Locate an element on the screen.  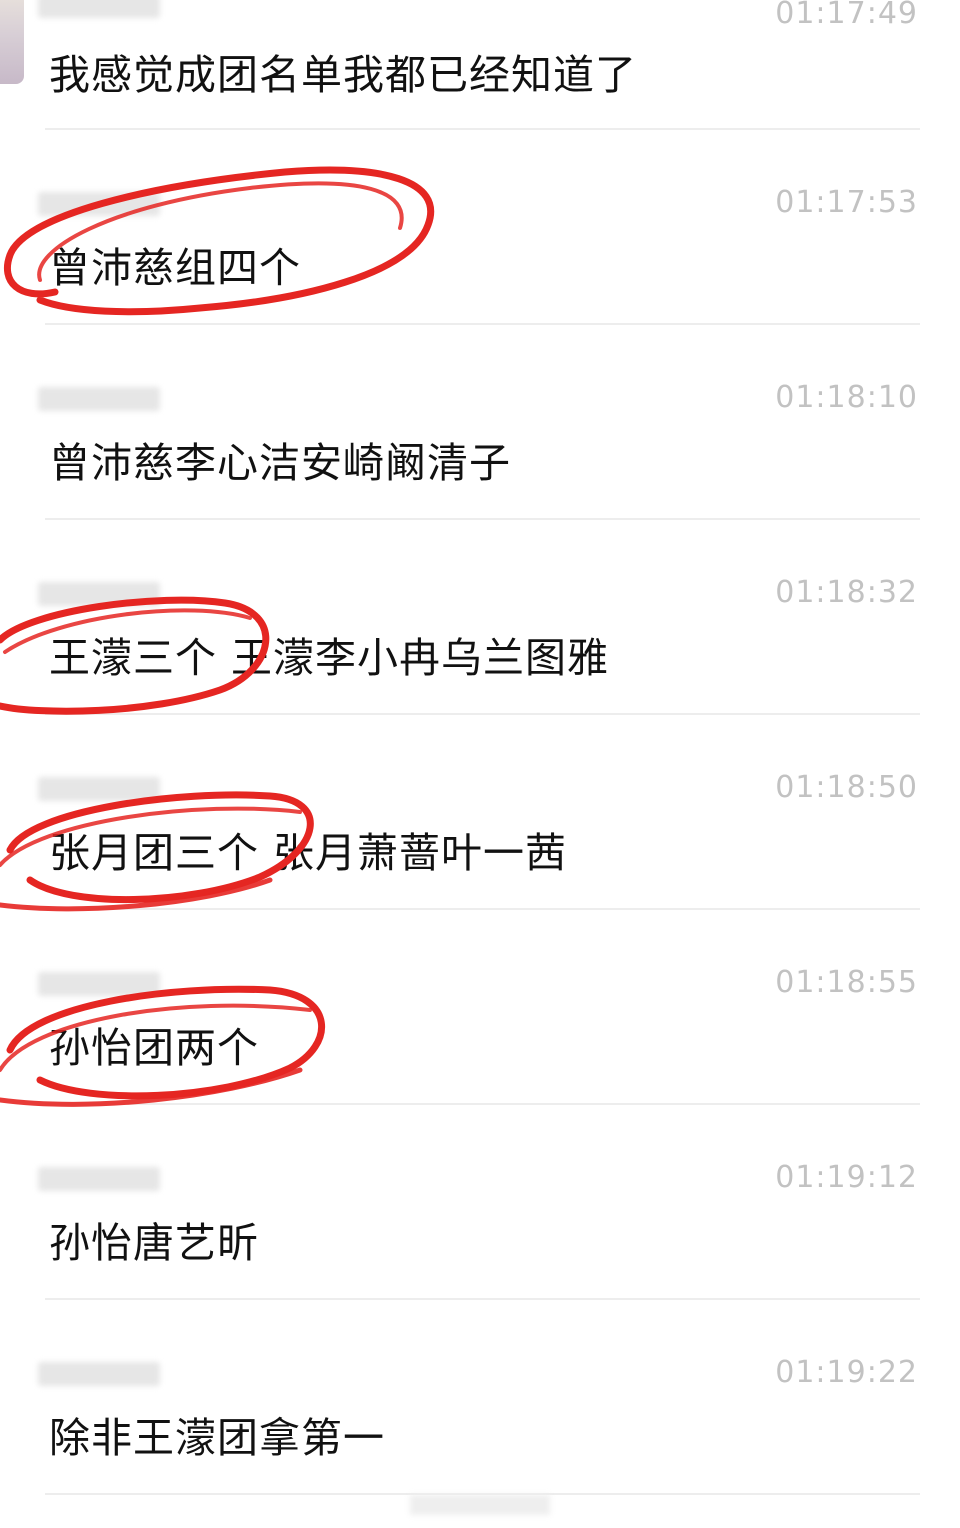
message-item: 01:19:12 孙怡唐艺昕 is located at coordinates (480, 1202).